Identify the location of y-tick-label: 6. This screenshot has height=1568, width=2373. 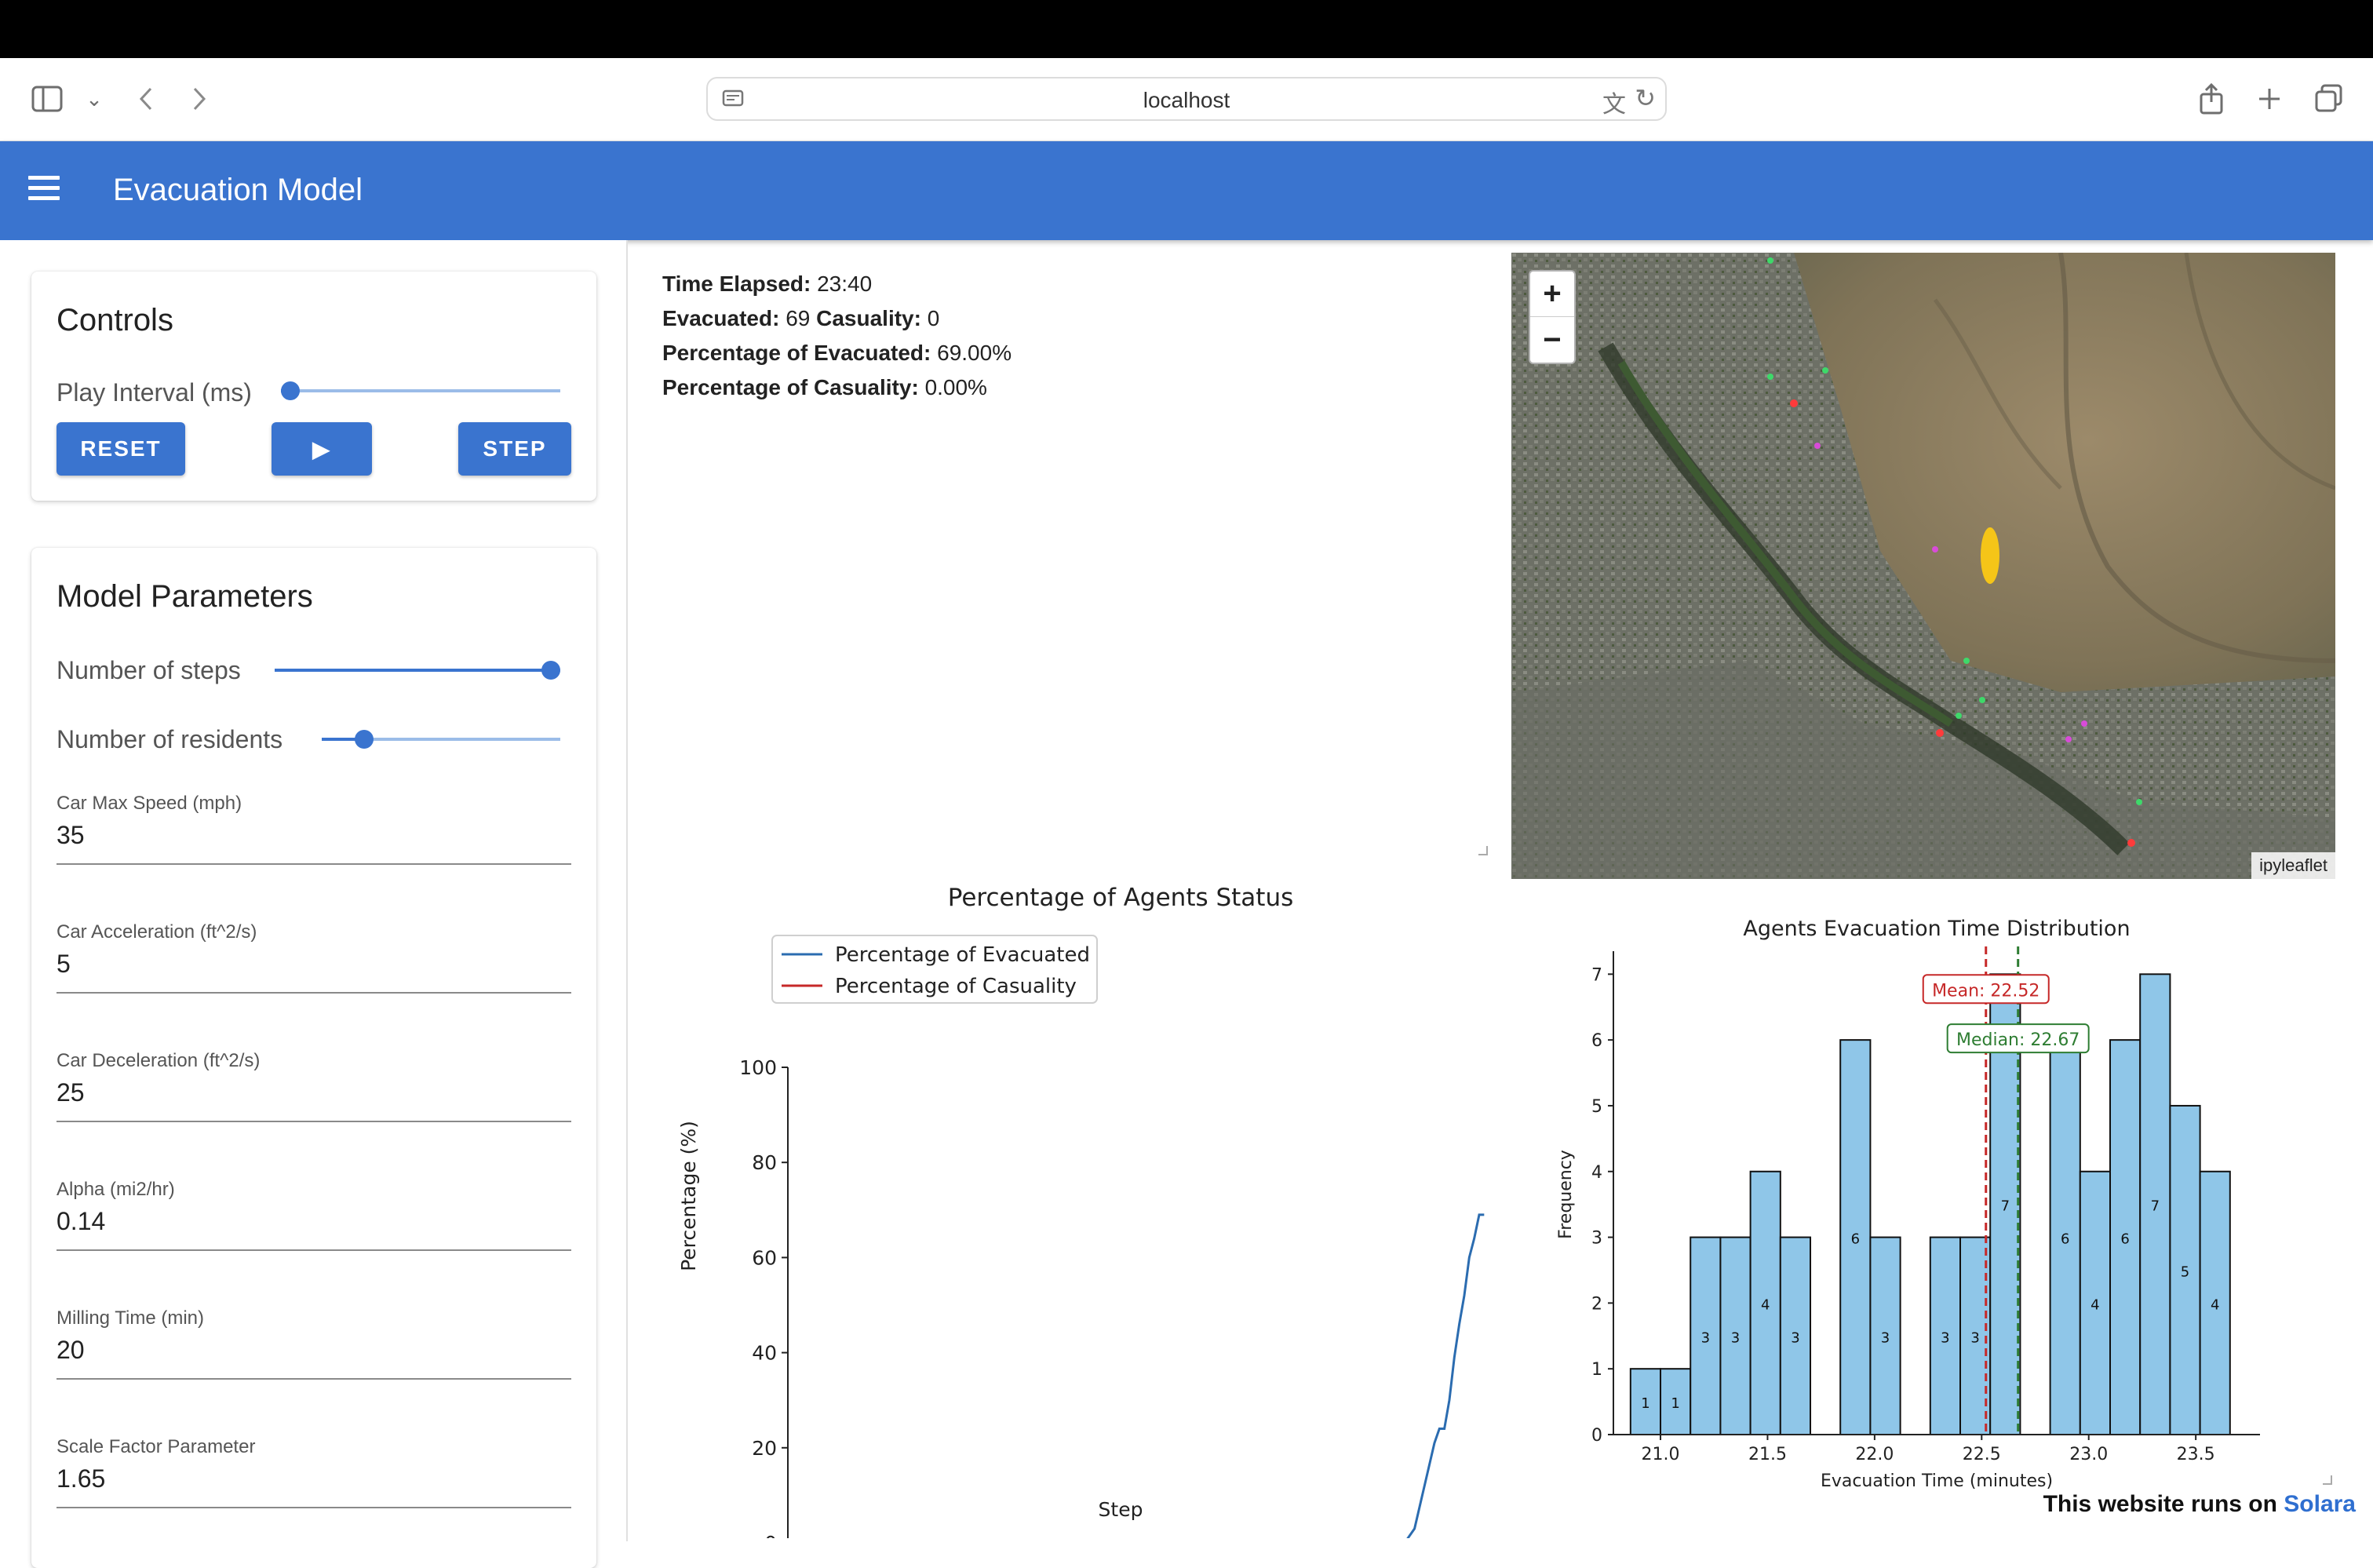
(1596, 1041).